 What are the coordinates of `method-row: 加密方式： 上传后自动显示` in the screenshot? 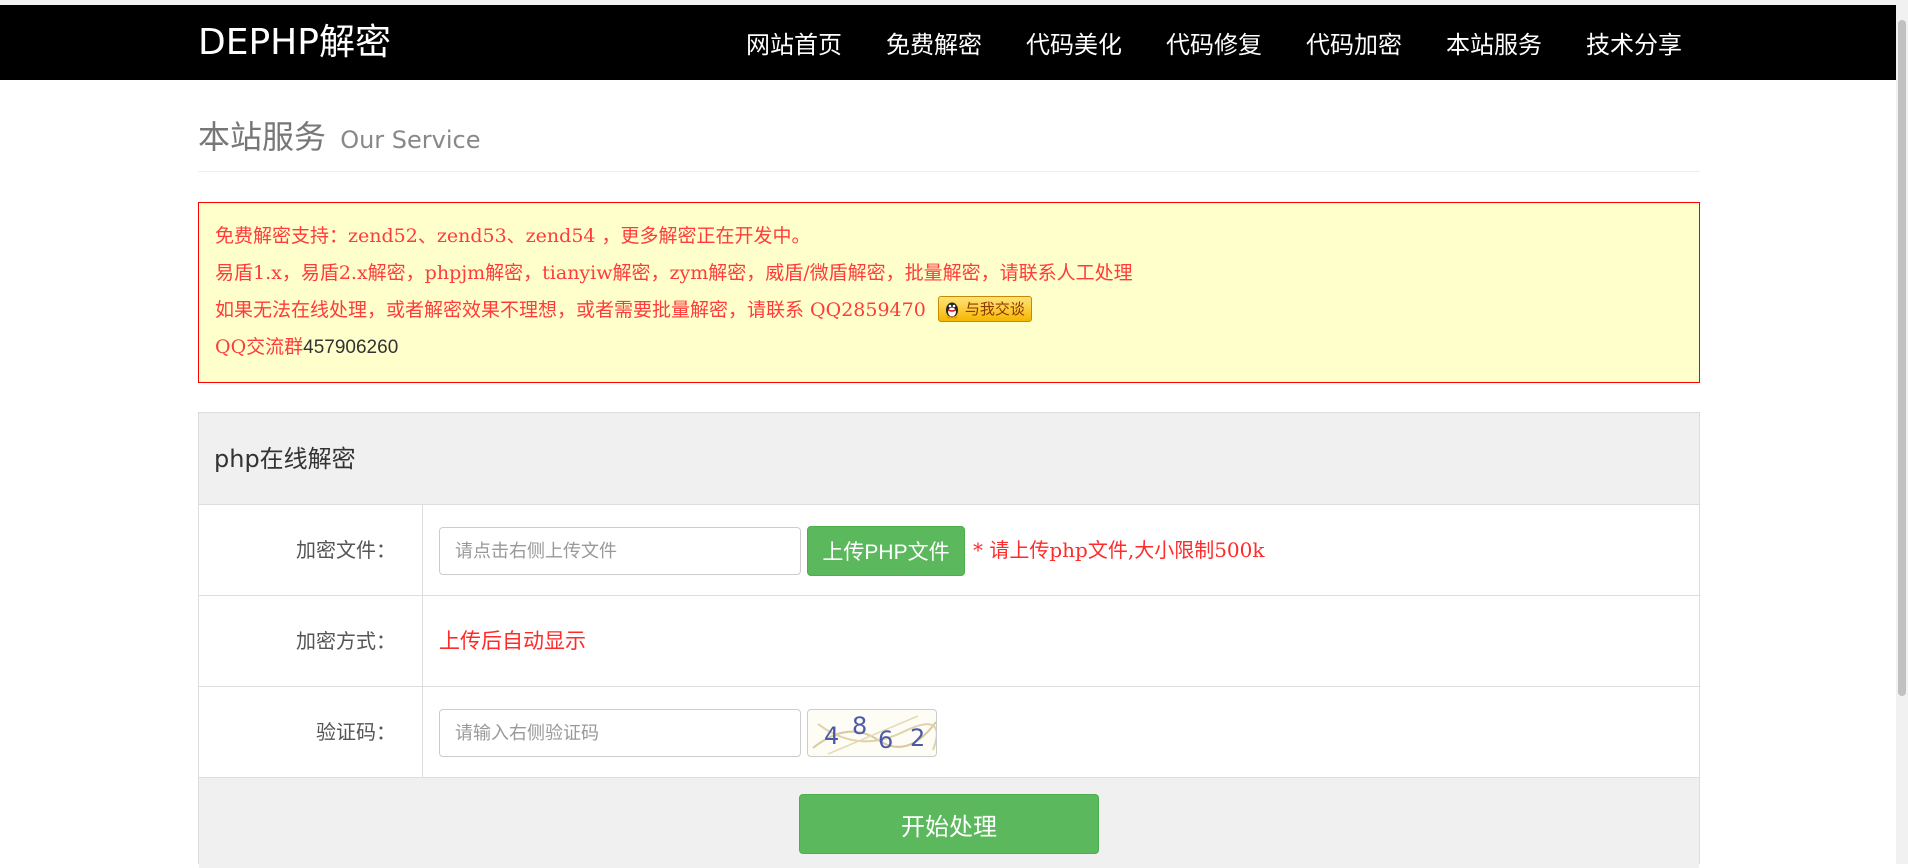 It's located at (949, 641).